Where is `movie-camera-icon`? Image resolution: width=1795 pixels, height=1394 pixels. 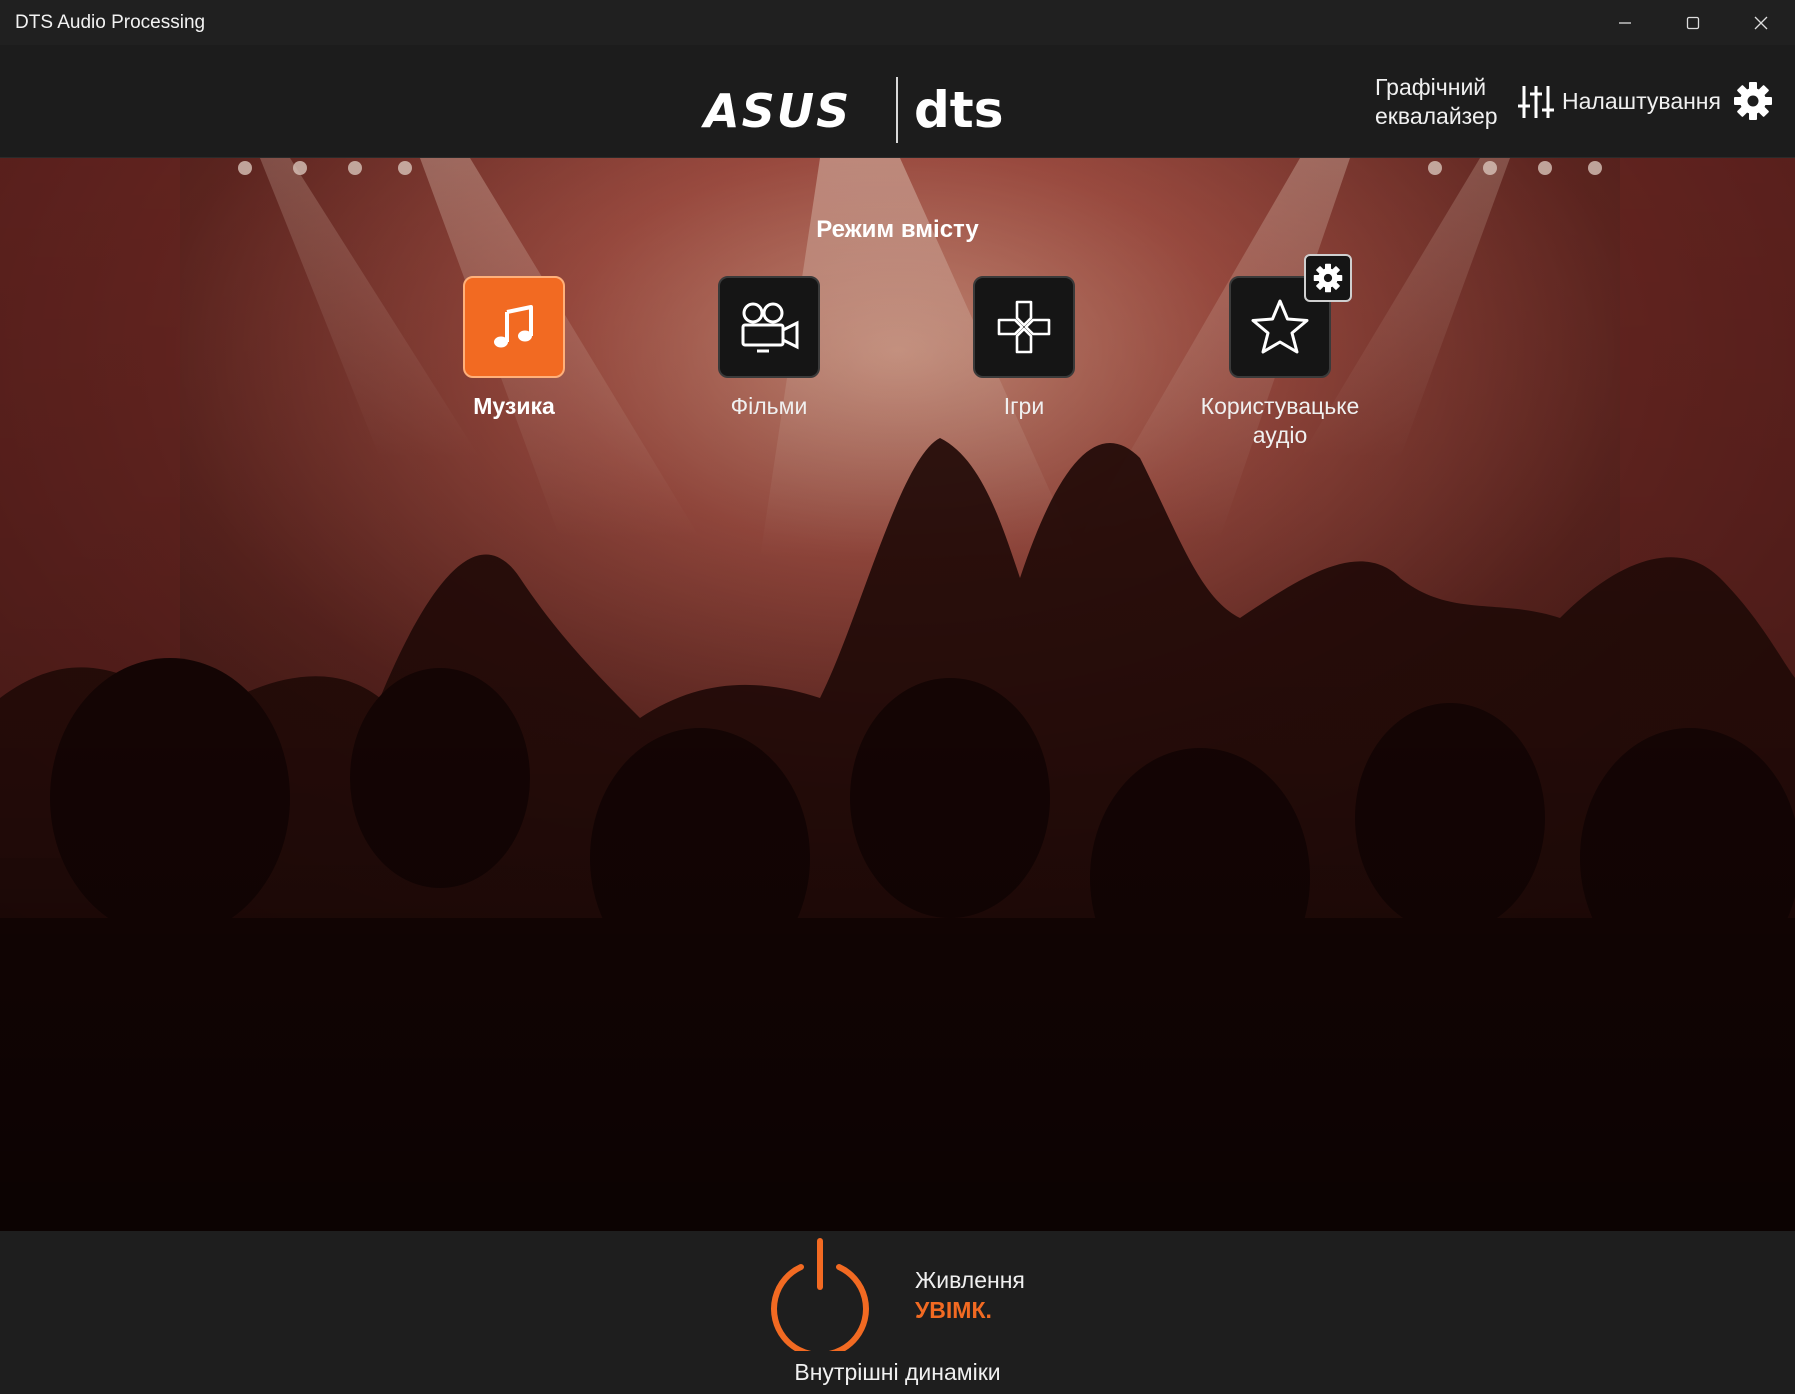 movie-camera-icon is located at coordinates (770, 327).